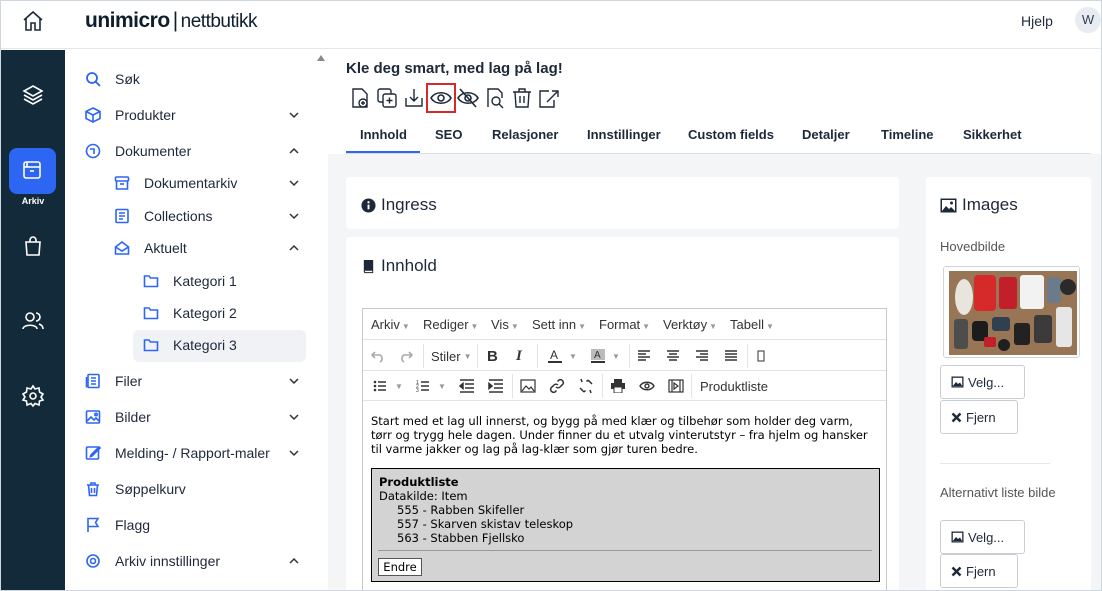 This screenshot has height=591, width=1102. What do you see at coordinates (554, 324) in the screenshot?
I see `menu-label: Sett inn` at bounding box center [554, 324].